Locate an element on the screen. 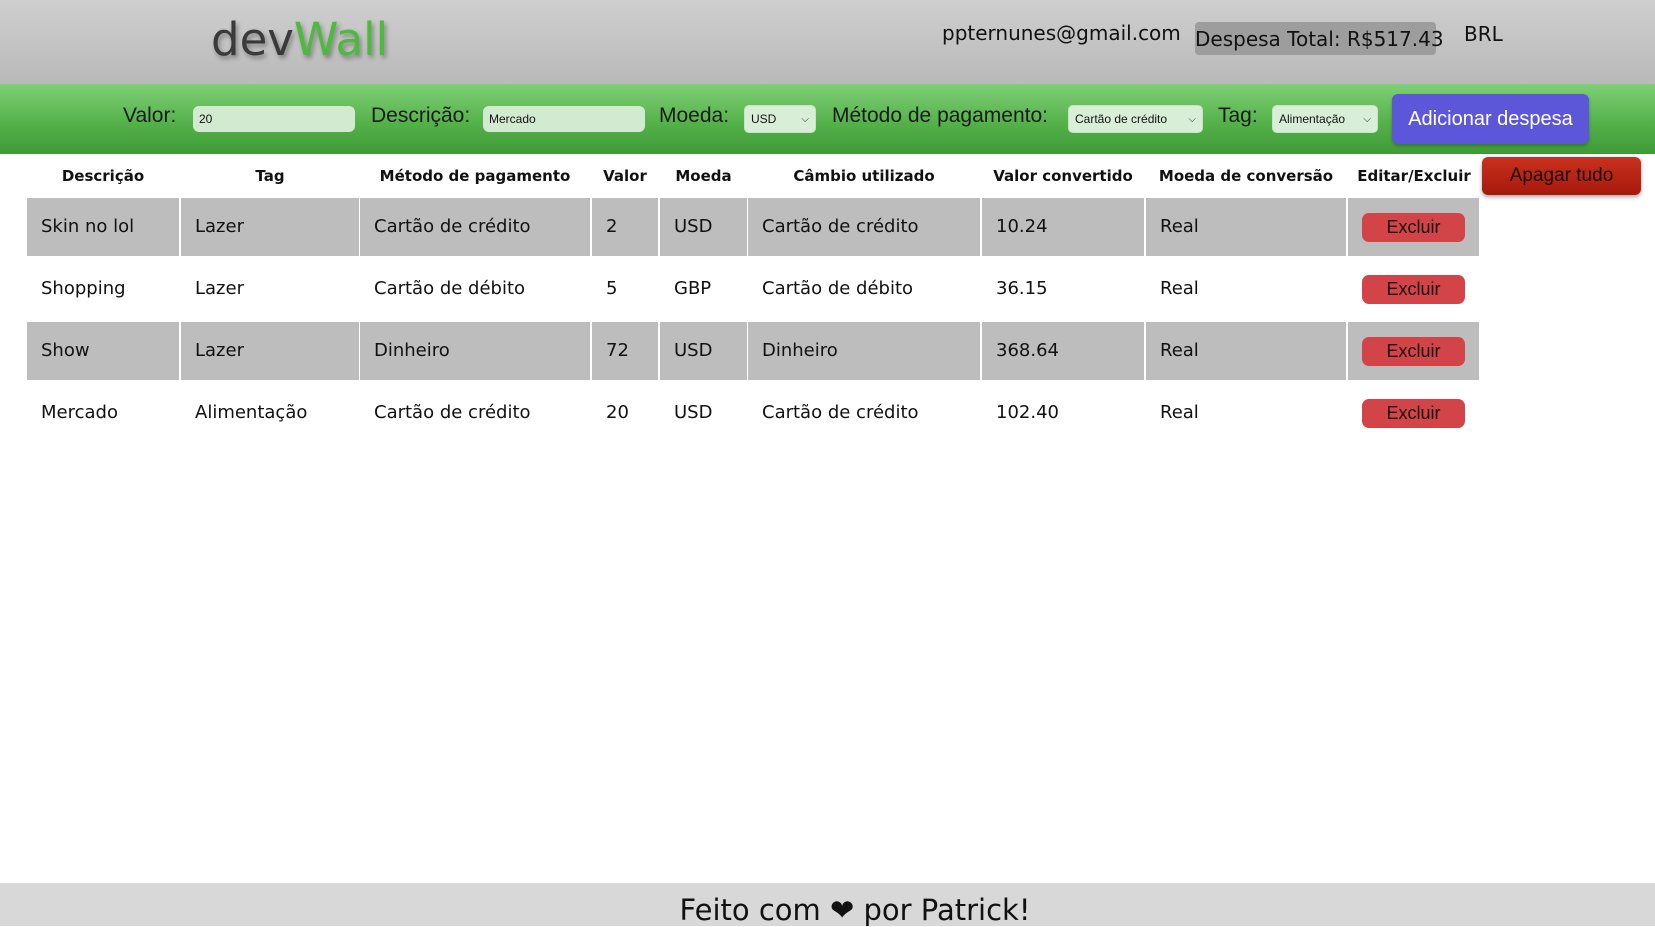 Image resolution: width=1655 pixels, height=927 pixels. app-logo: devWall is located at coordinates (299, 40).